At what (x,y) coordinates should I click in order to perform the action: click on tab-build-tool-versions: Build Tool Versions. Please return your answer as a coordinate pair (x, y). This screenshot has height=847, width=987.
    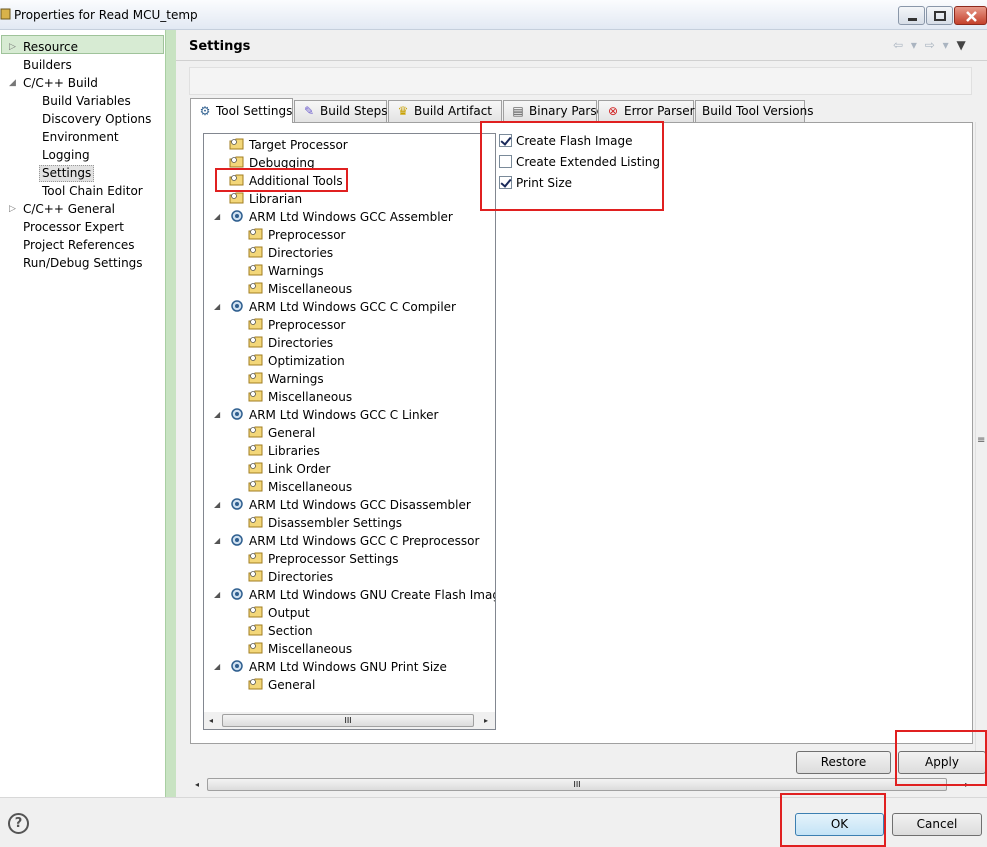
    Looking at the image, I should click on (754, 111).